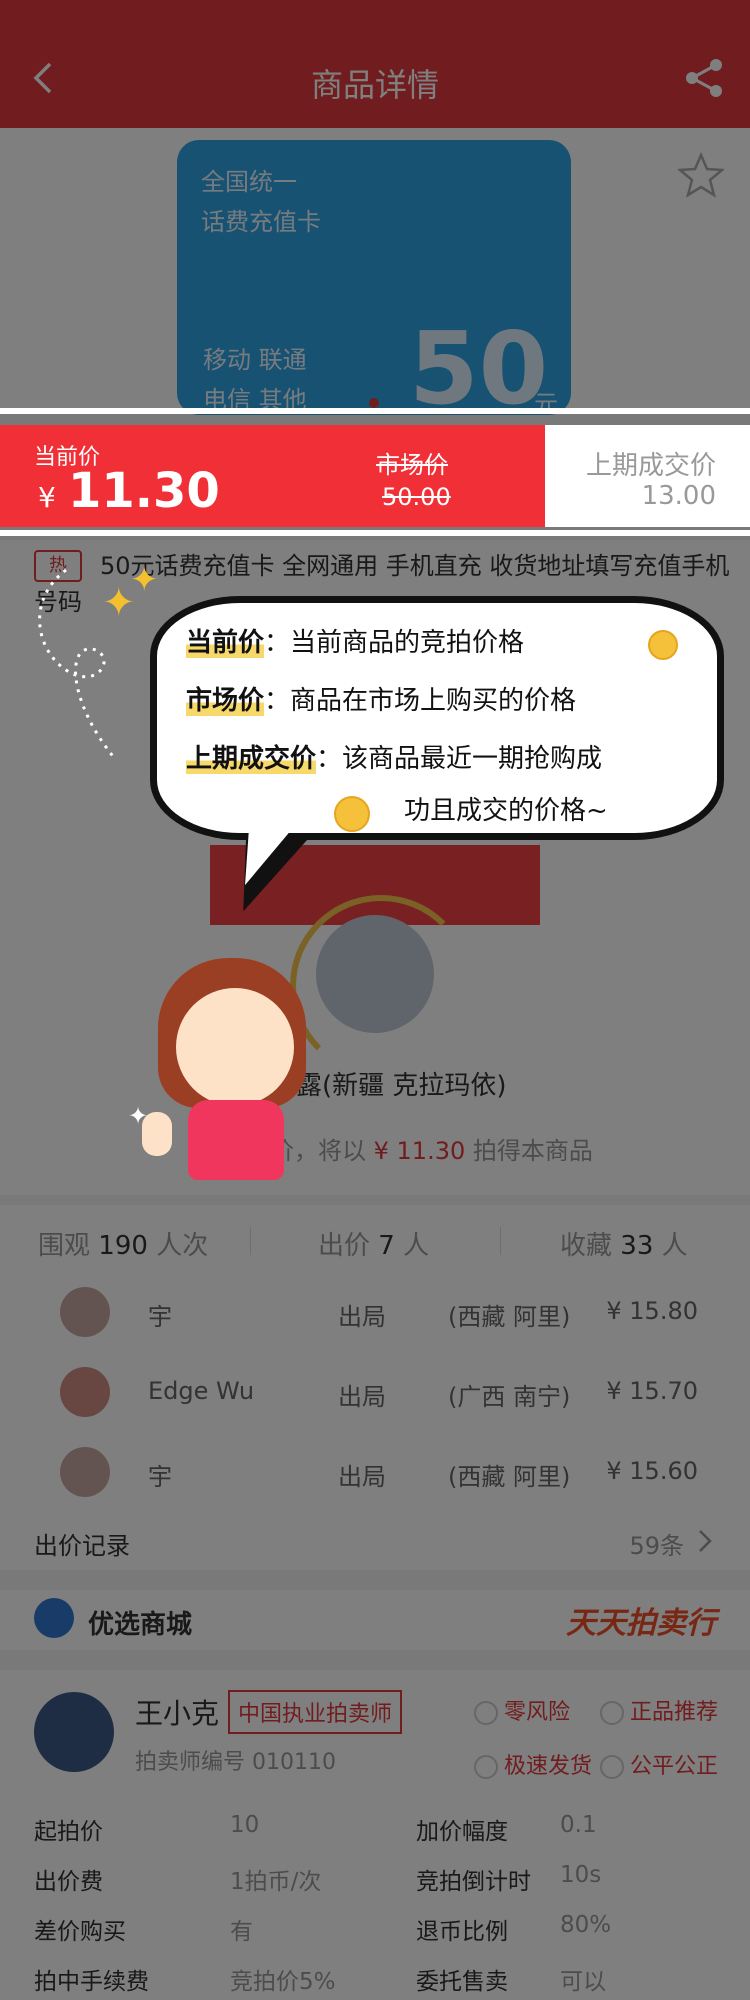 This screenshot has height=2000, width=750. What do you see at coordinates (506, 811) in the screenshot?
I see `bubble-line-last-cont: 功且成交的价格~` at bounding box center [506, 811].